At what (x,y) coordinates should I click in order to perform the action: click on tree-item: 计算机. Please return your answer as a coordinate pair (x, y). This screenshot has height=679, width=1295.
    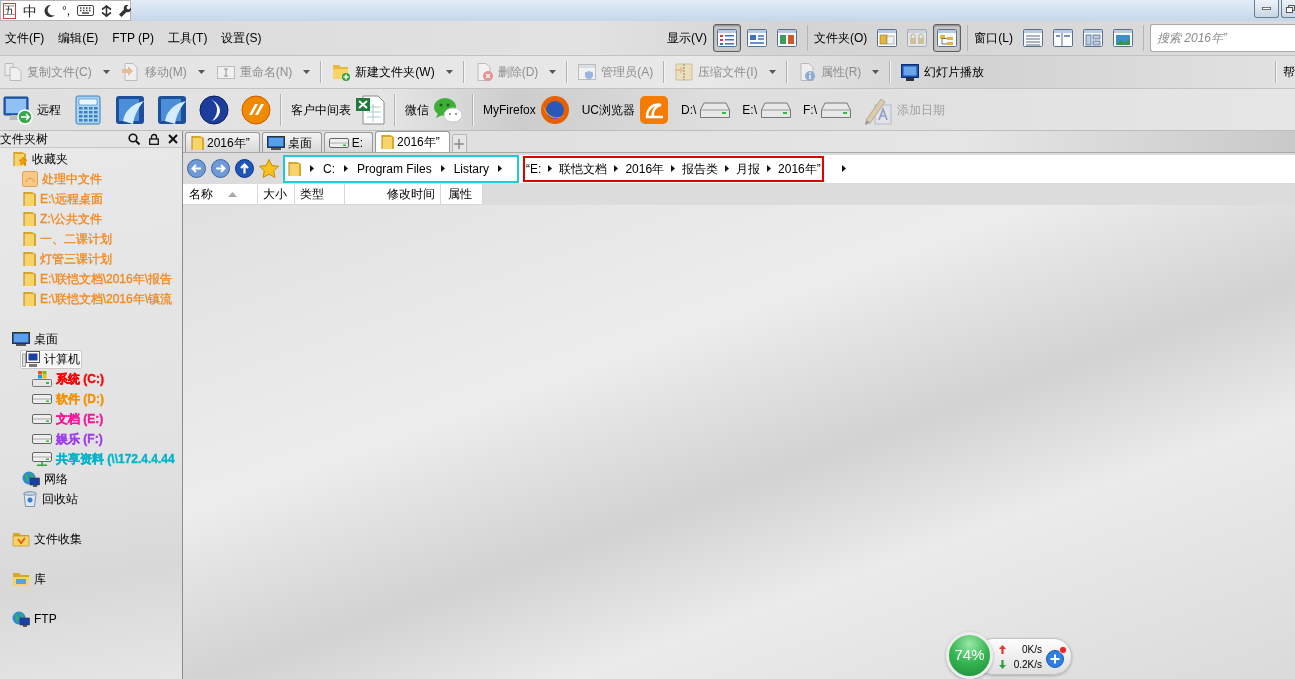
    Looking at the image, I should click on (51, 359).